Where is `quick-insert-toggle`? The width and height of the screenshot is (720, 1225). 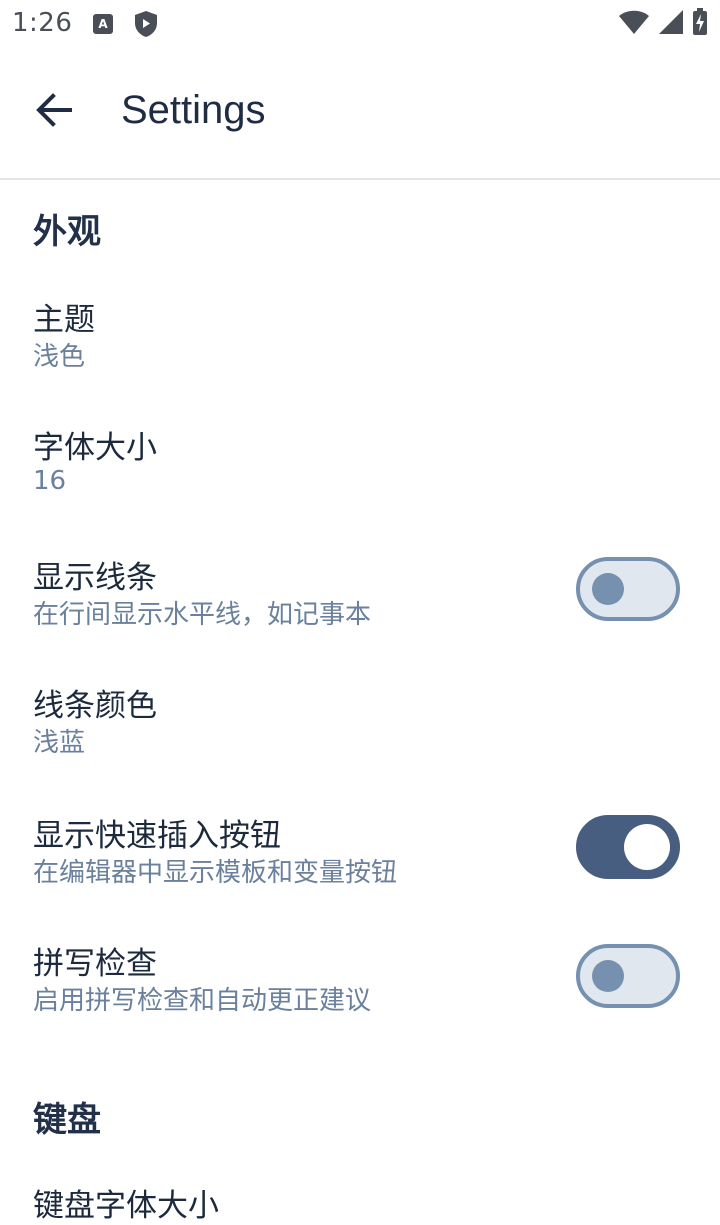 quick-insert-toggle is located at coordinates (628, 847).